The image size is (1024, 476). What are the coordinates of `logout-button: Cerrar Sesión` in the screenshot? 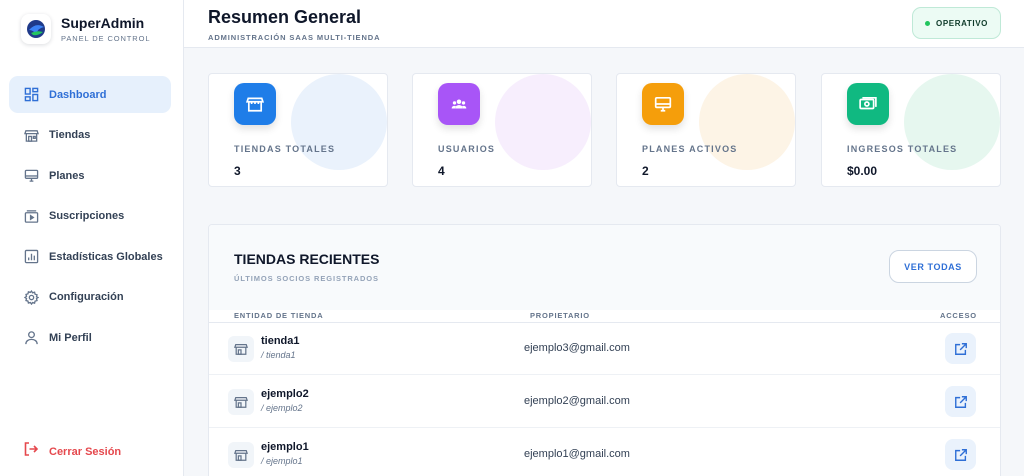 It's located at (72, 451).